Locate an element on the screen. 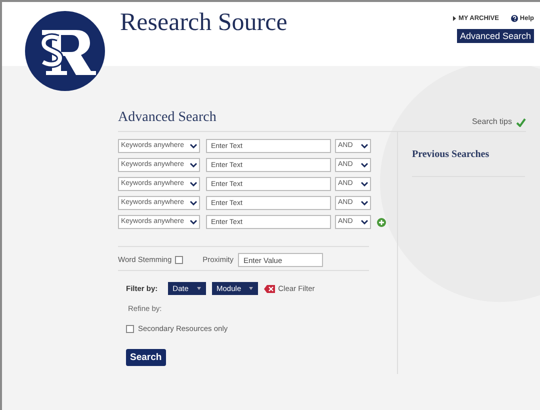 The height and width of the screenshot is (410, 540). add-icon is located at coordinates (381, 222).